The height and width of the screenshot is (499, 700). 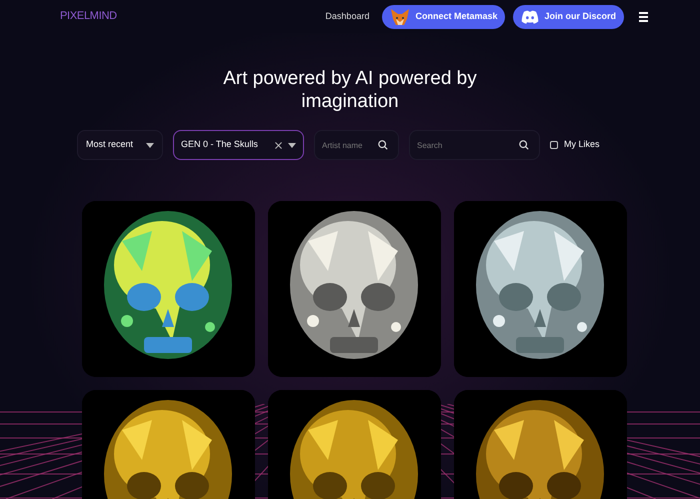 What do you see at coordinates (530, 17) in the screenshot?
I see `discord-icon` at bounding box center [530, 17].